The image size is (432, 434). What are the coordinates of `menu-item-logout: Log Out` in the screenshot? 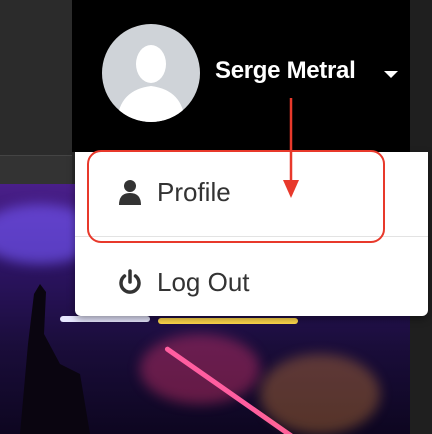 It's located at (251, 282).